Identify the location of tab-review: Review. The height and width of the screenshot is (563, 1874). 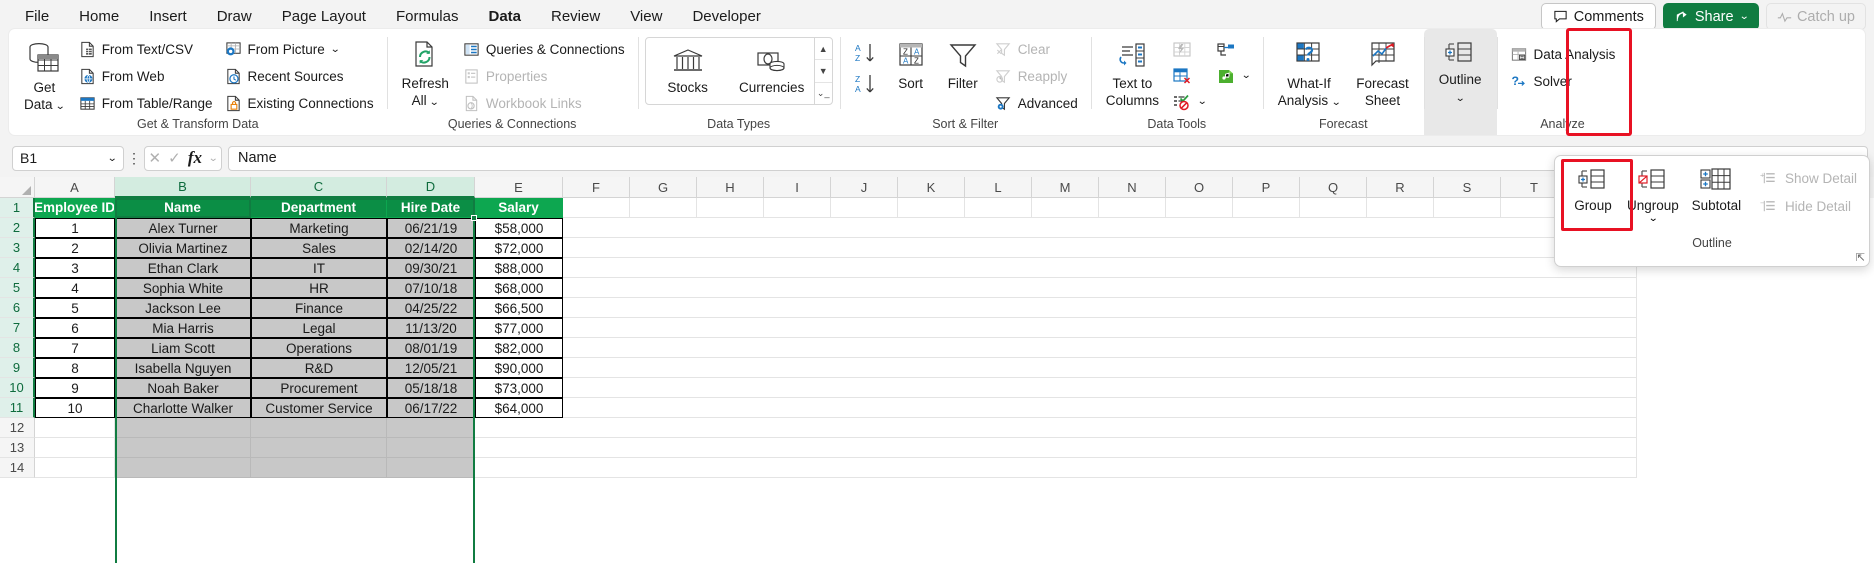
(575, 16).